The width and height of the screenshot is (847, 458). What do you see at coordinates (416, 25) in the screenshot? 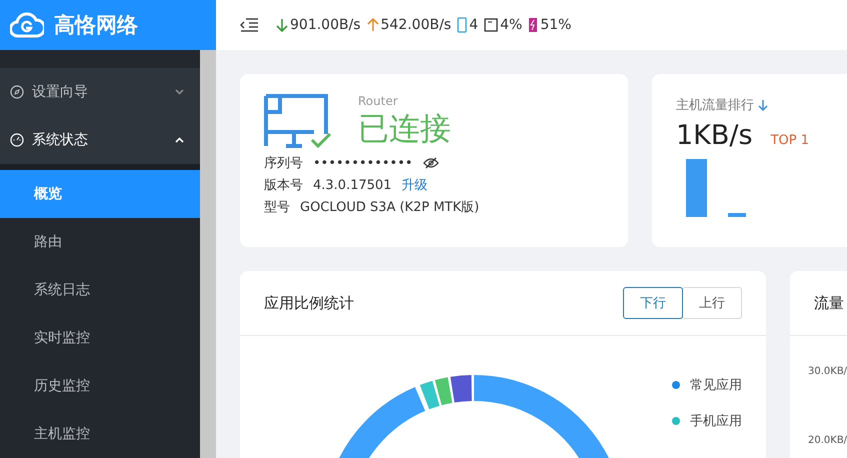
I see `status-value: 542.00B/s` at bounding box center [416, 25].